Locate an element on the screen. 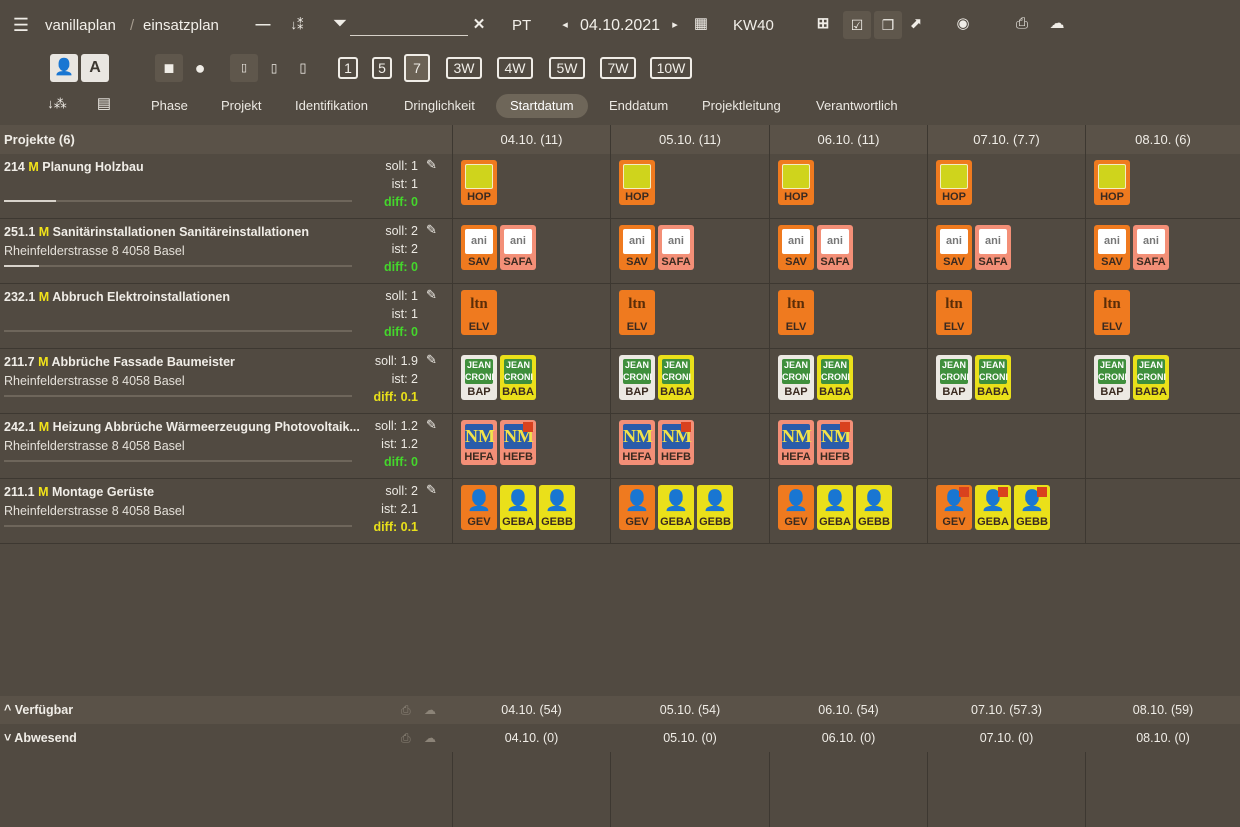  project-title: 214 M Planung Holzbau is located at coordinates (74, 167).